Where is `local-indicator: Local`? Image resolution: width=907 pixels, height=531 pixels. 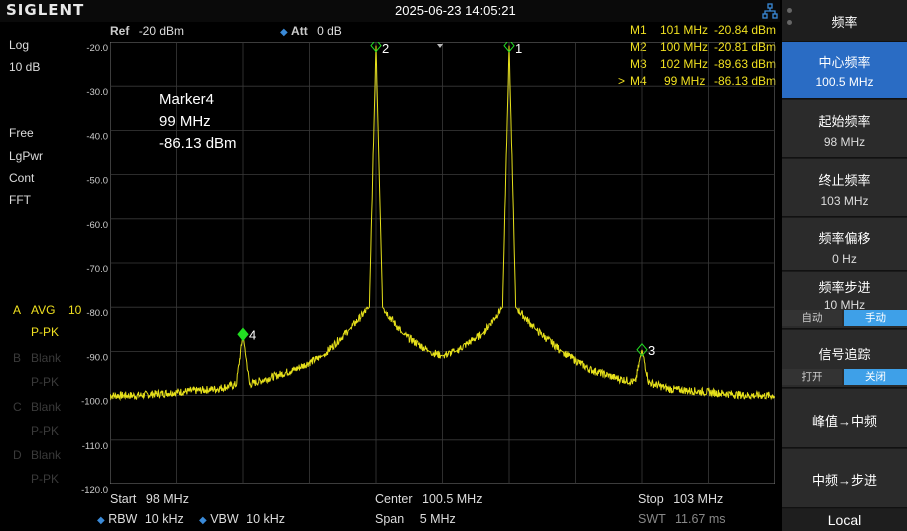 local-indicator: Local is located at coordinates (844, 520).